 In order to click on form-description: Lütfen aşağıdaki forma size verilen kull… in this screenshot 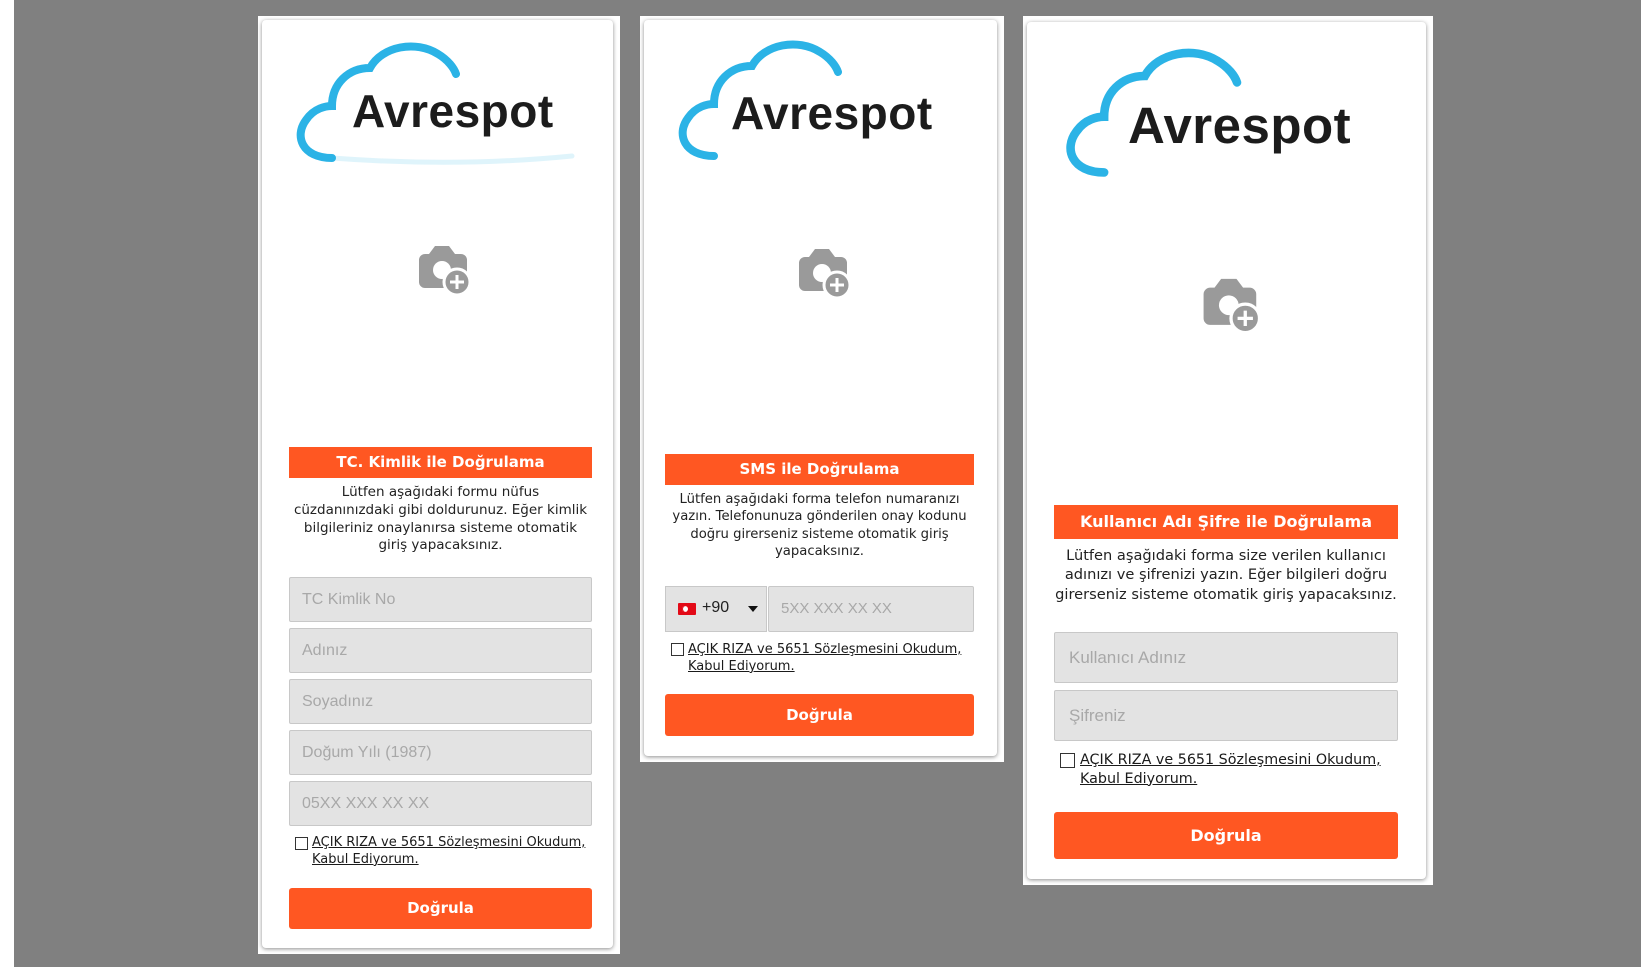, I will do `click(1226, 575)`.